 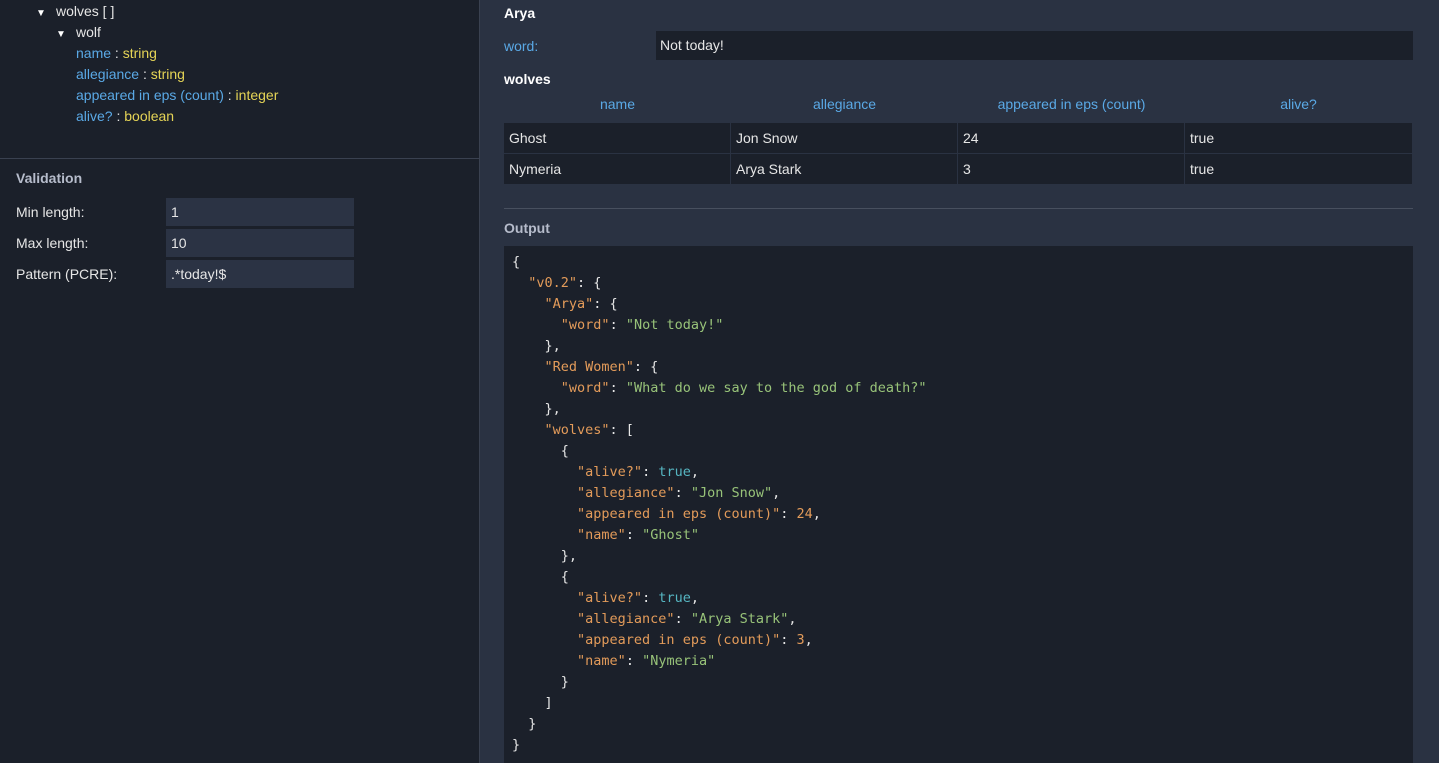 I want to click on column-header: appeared in eps (count), so click(x=1071, y=104).